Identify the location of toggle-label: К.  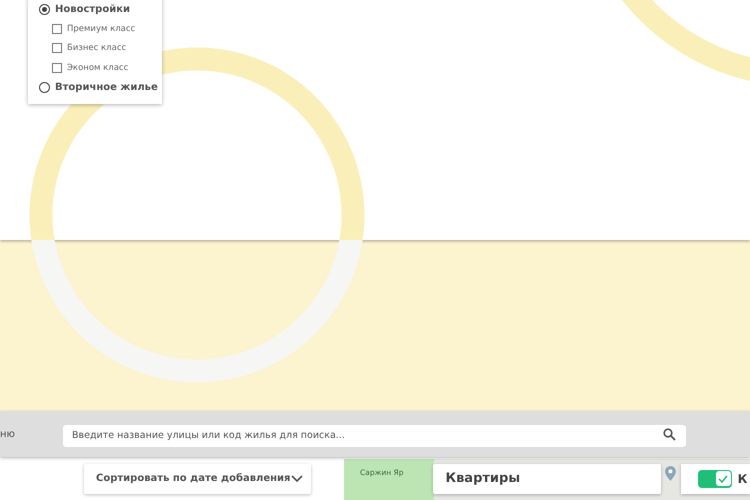
(743, 479).